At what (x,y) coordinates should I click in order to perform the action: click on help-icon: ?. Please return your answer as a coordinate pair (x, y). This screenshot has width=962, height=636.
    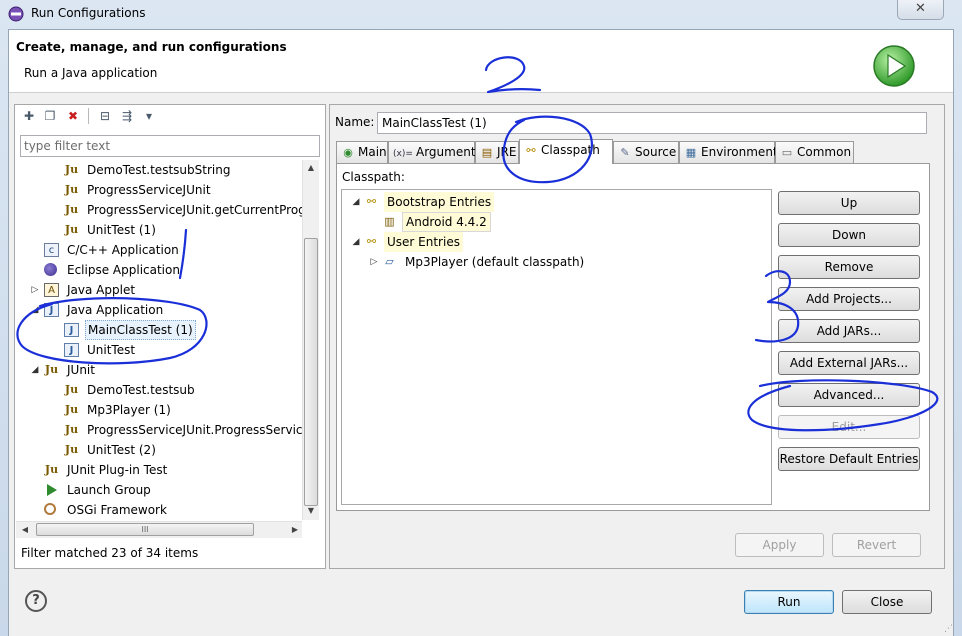
    Looking at the image, I should click on (36, 601).